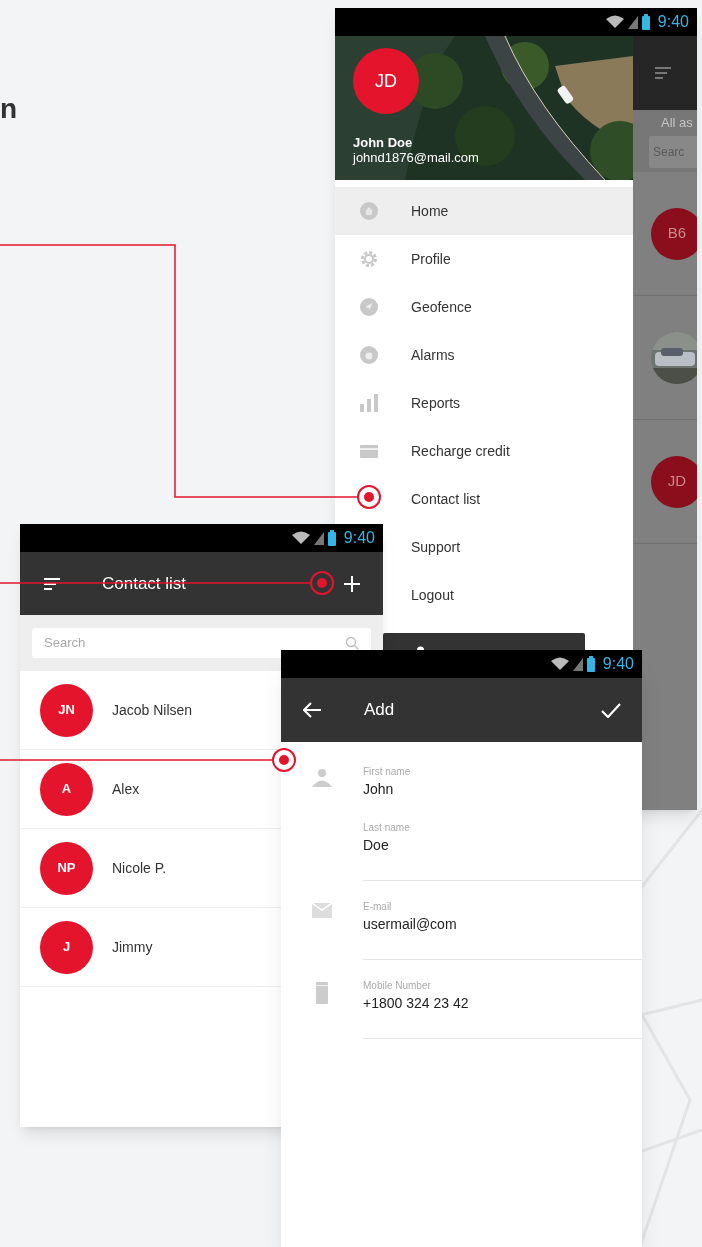 The height and width of the screenshot is (1247, 702). Describe the element at coordinates (674, 233) in the screenshot. I see `avatar: B6` at that location.